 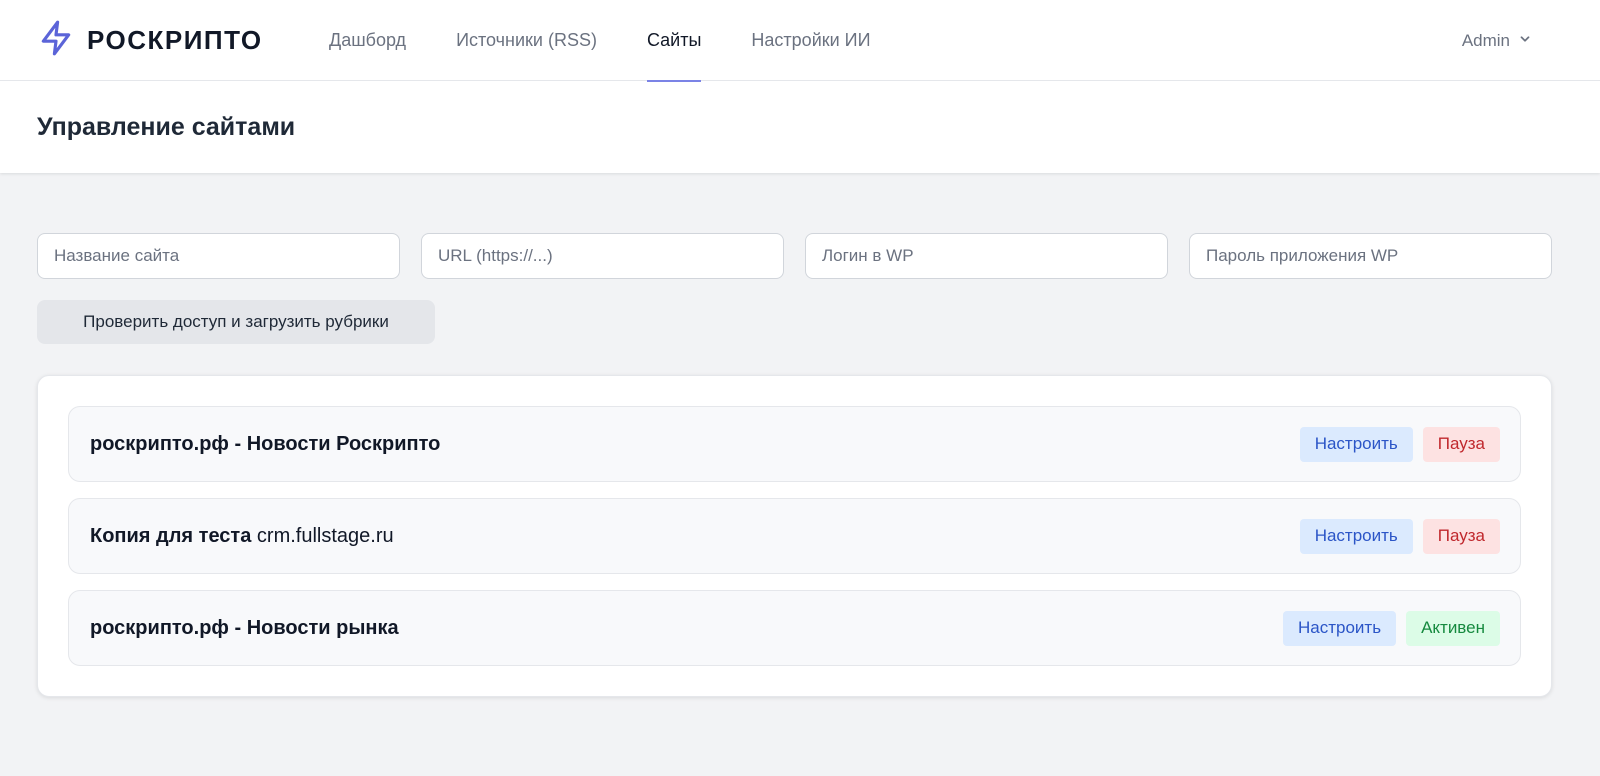 I want to click on wp-login-input, so click(x=986, y=256).